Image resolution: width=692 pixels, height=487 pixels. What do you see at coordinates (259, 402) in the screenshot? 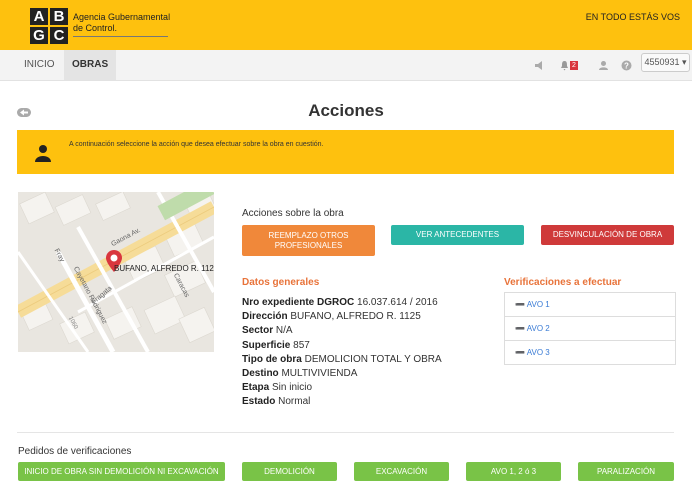
I see `field-label: Estado` at bounding box center [259, 402].